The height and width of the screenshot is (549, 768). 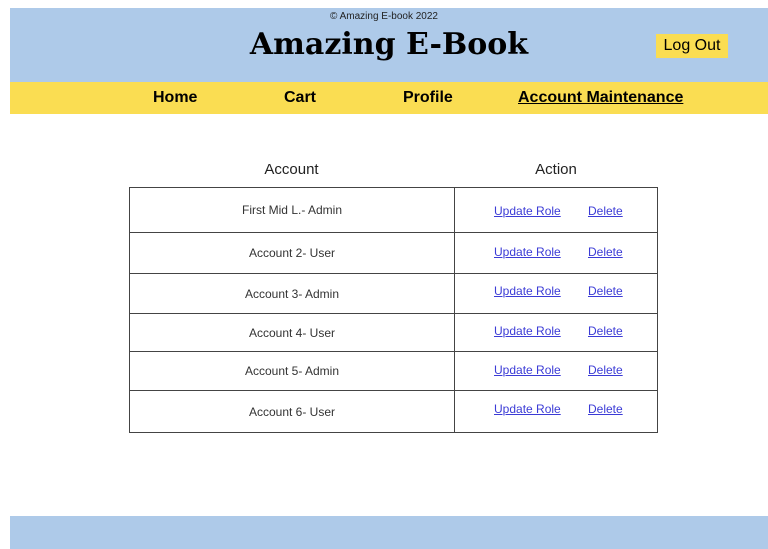 I want to click on nav-item-account-maintenance: Account Maintenance, so click(x=600, y=98).